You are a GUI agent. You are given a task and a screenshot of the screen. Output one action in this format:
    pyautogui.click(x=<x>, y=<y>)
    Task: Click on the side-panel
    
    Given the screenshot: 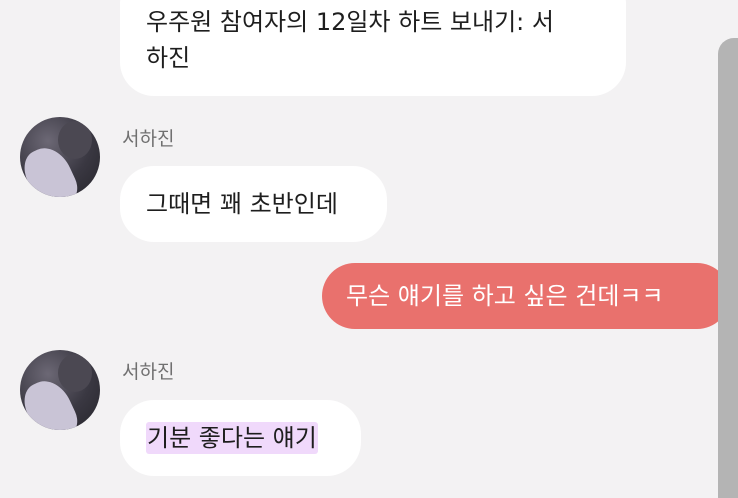 What is the action you would take?
    pyautogui.click(x=728, y=268)
    